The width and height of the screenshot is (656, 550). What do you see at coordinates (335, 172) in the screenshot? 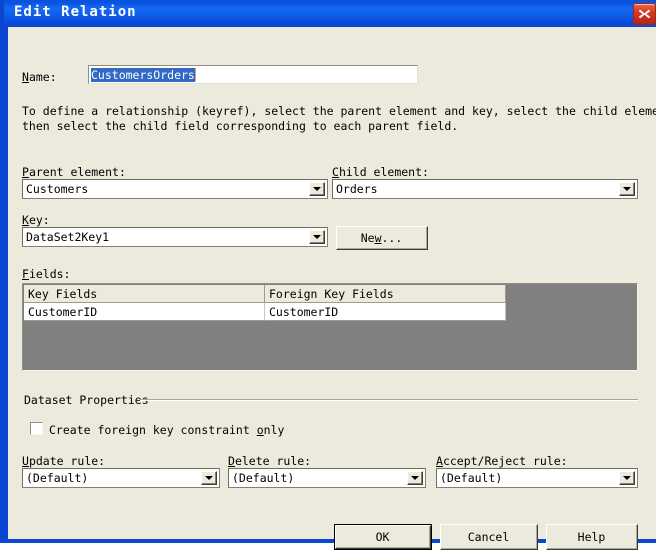
I see `child-element-label-accel: C` at bounding box center [335, 172].